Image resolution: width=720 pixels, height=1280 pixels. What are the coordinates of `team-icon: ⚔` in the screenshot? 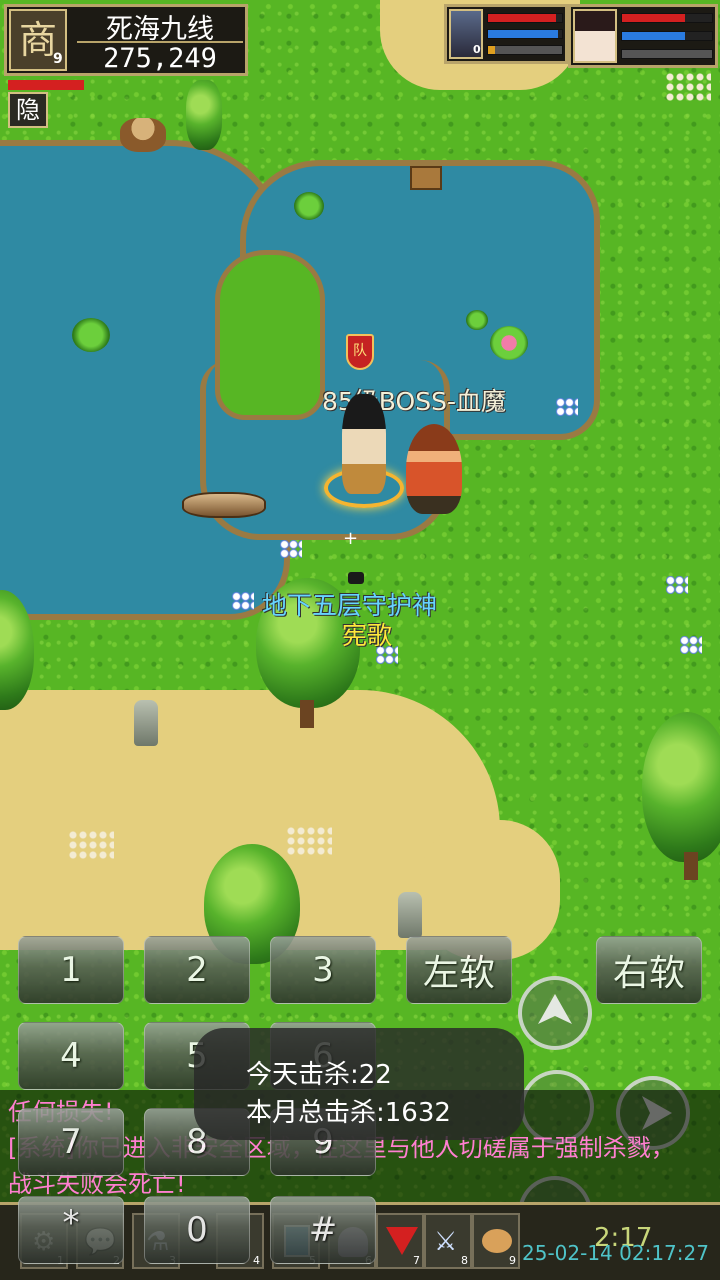 It's located at (446, 1242).